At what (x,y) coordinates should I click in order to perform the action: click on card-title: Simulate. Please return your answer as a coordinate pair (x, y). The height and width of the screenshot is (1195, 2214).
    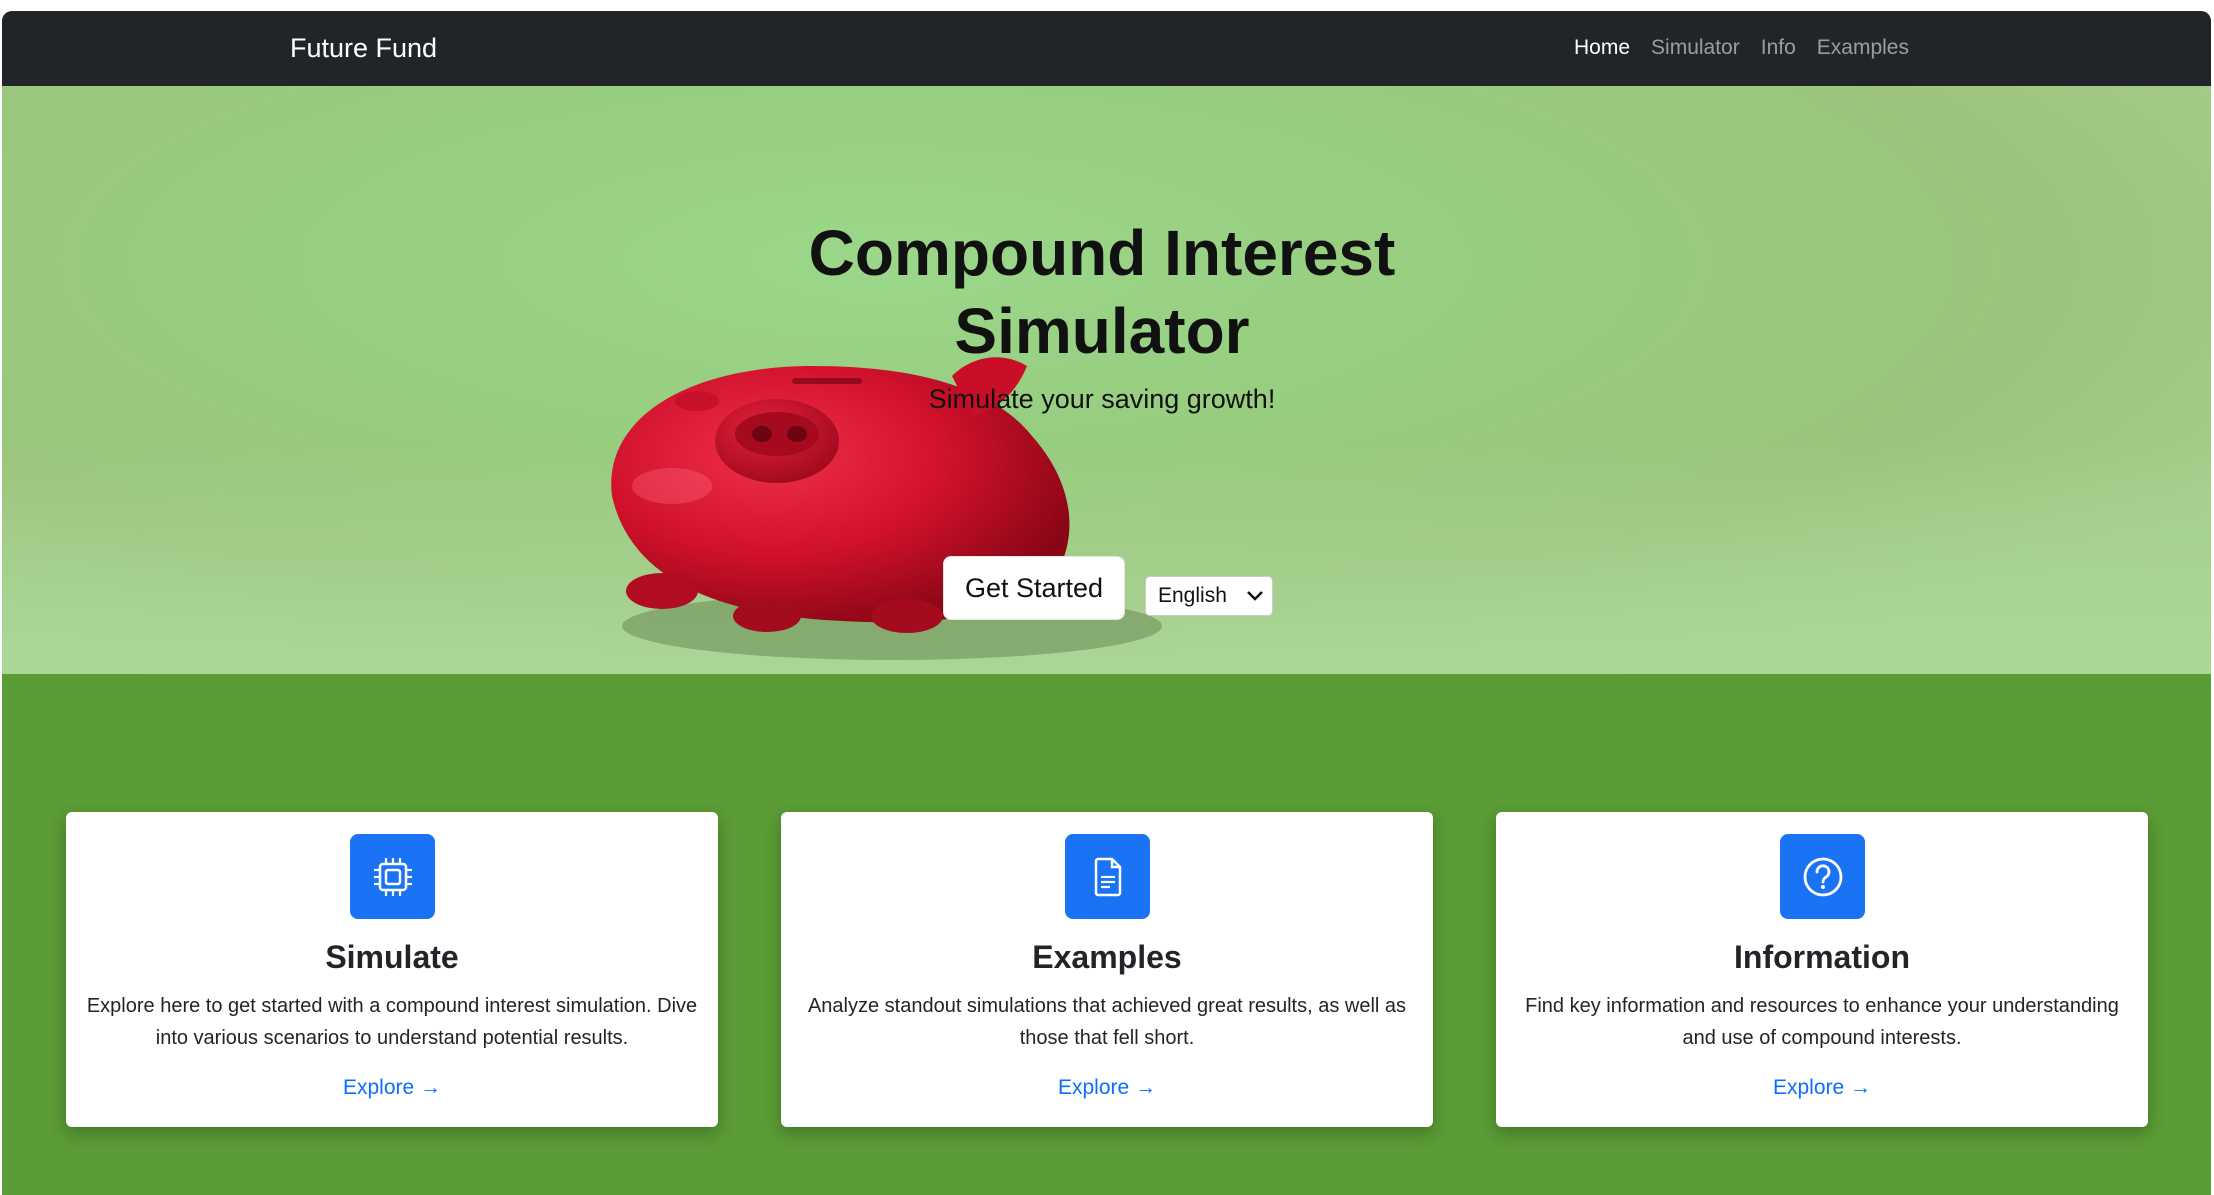
    Looking at the image, I should click on (392, 957).